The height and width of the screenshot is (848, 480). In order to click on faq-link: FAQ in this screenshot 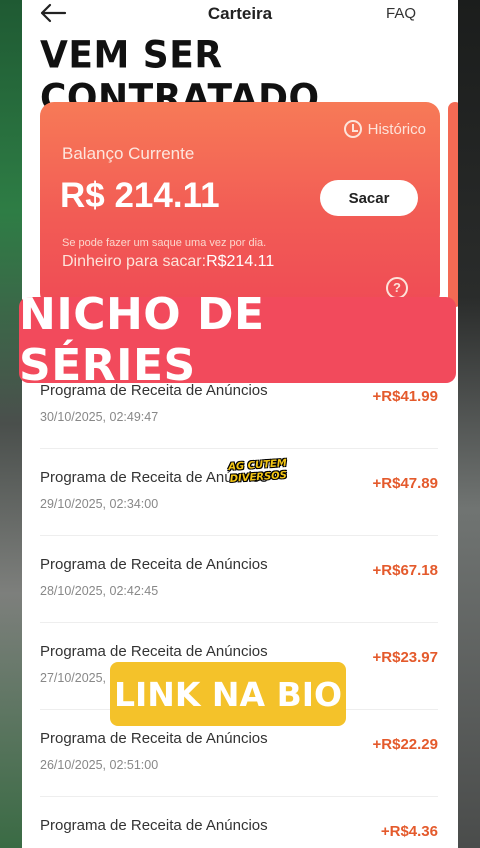, I will do `click(401, 13)`.